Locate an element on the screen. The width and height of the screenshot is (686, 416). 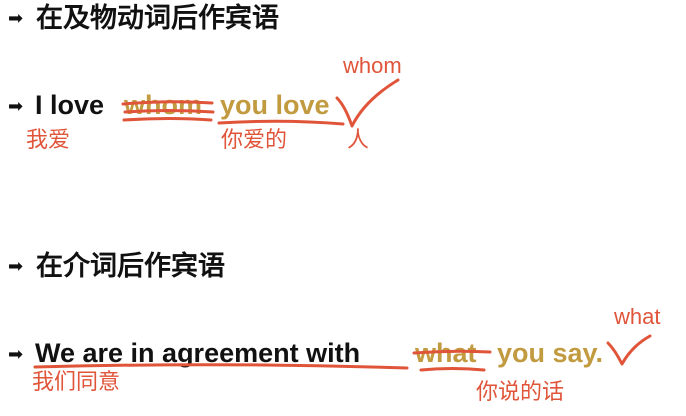
translation-label-clause-1: 你爱的 is located at coordinates (254, 140).